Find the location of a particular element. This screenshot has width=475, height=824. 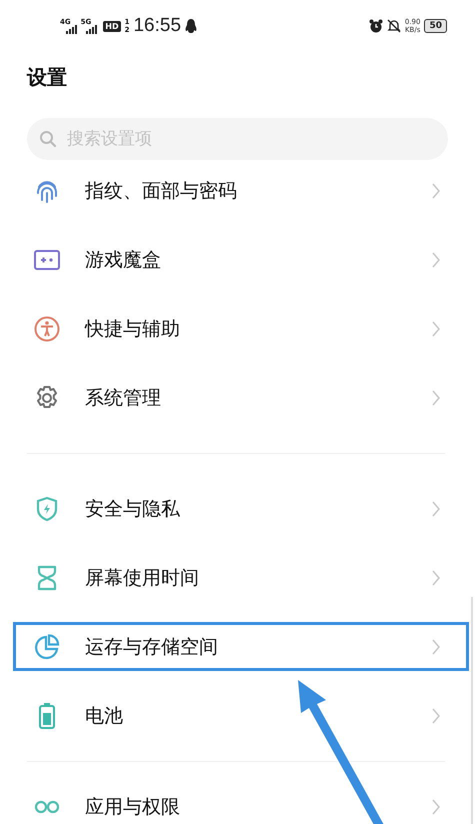

hd-badge: HD is located at coordinates (112, 26).